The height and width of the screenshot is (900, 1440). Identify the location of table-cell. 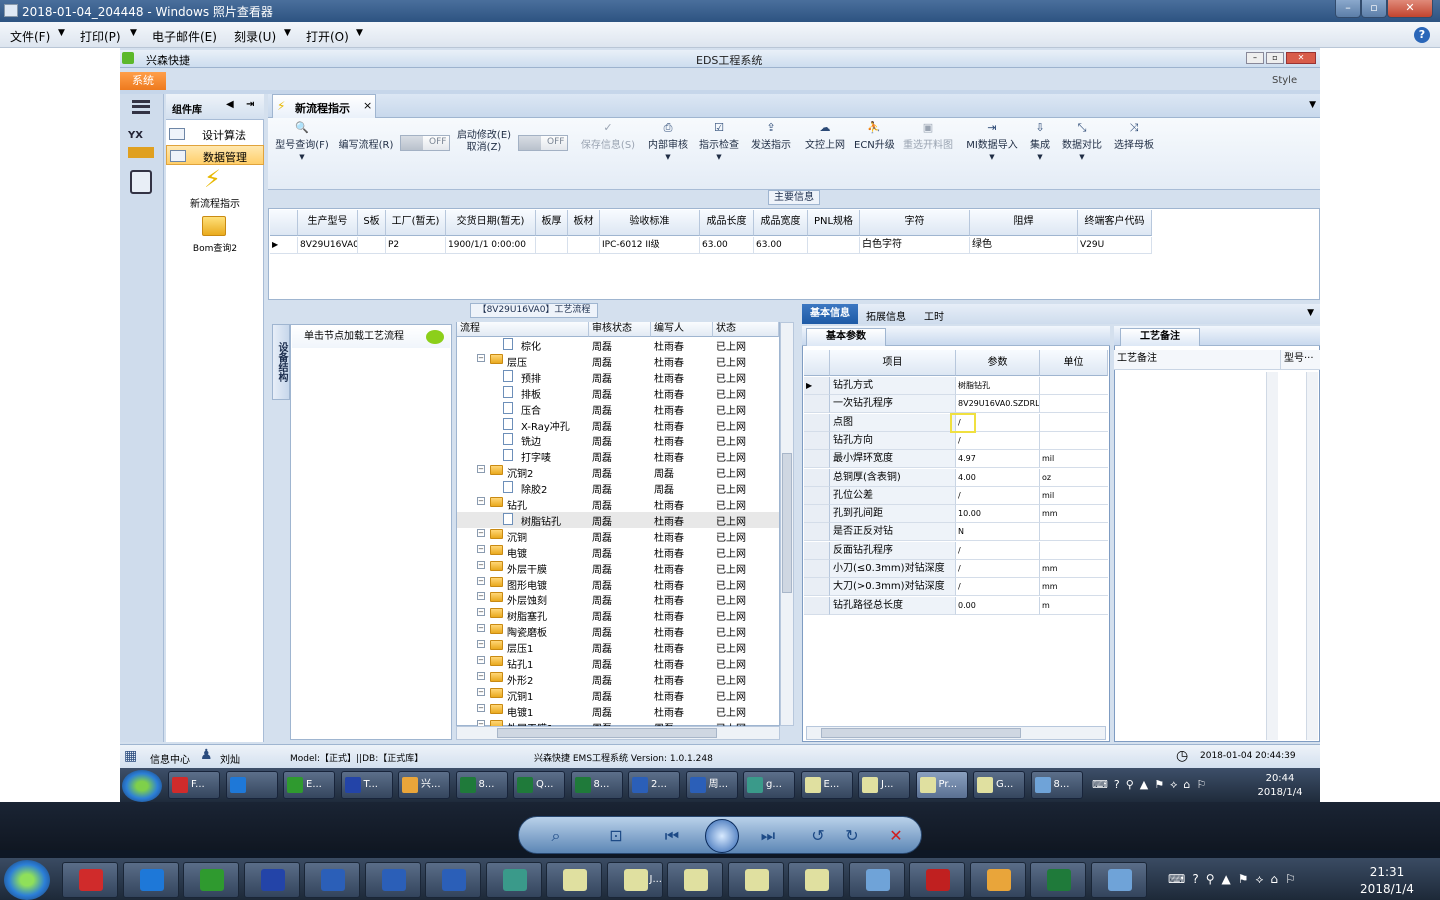
(372, 245).